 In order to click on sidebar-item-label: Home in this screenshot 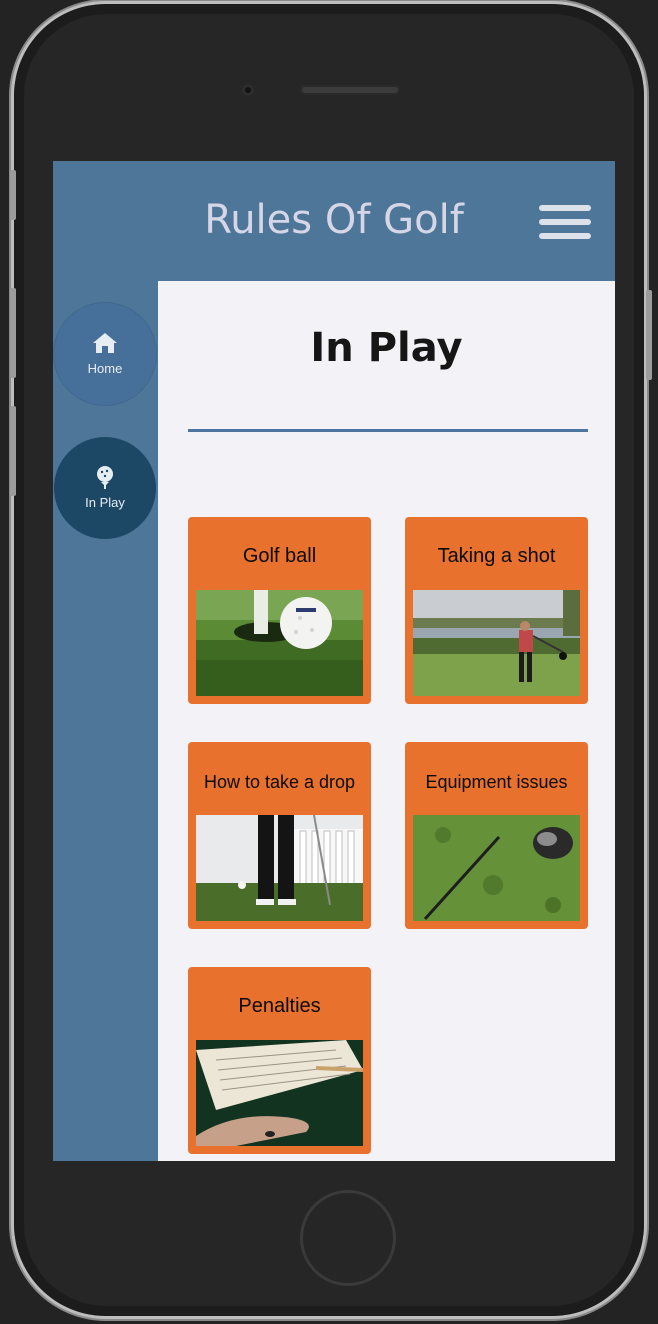, I will do `click(105, 368)`.